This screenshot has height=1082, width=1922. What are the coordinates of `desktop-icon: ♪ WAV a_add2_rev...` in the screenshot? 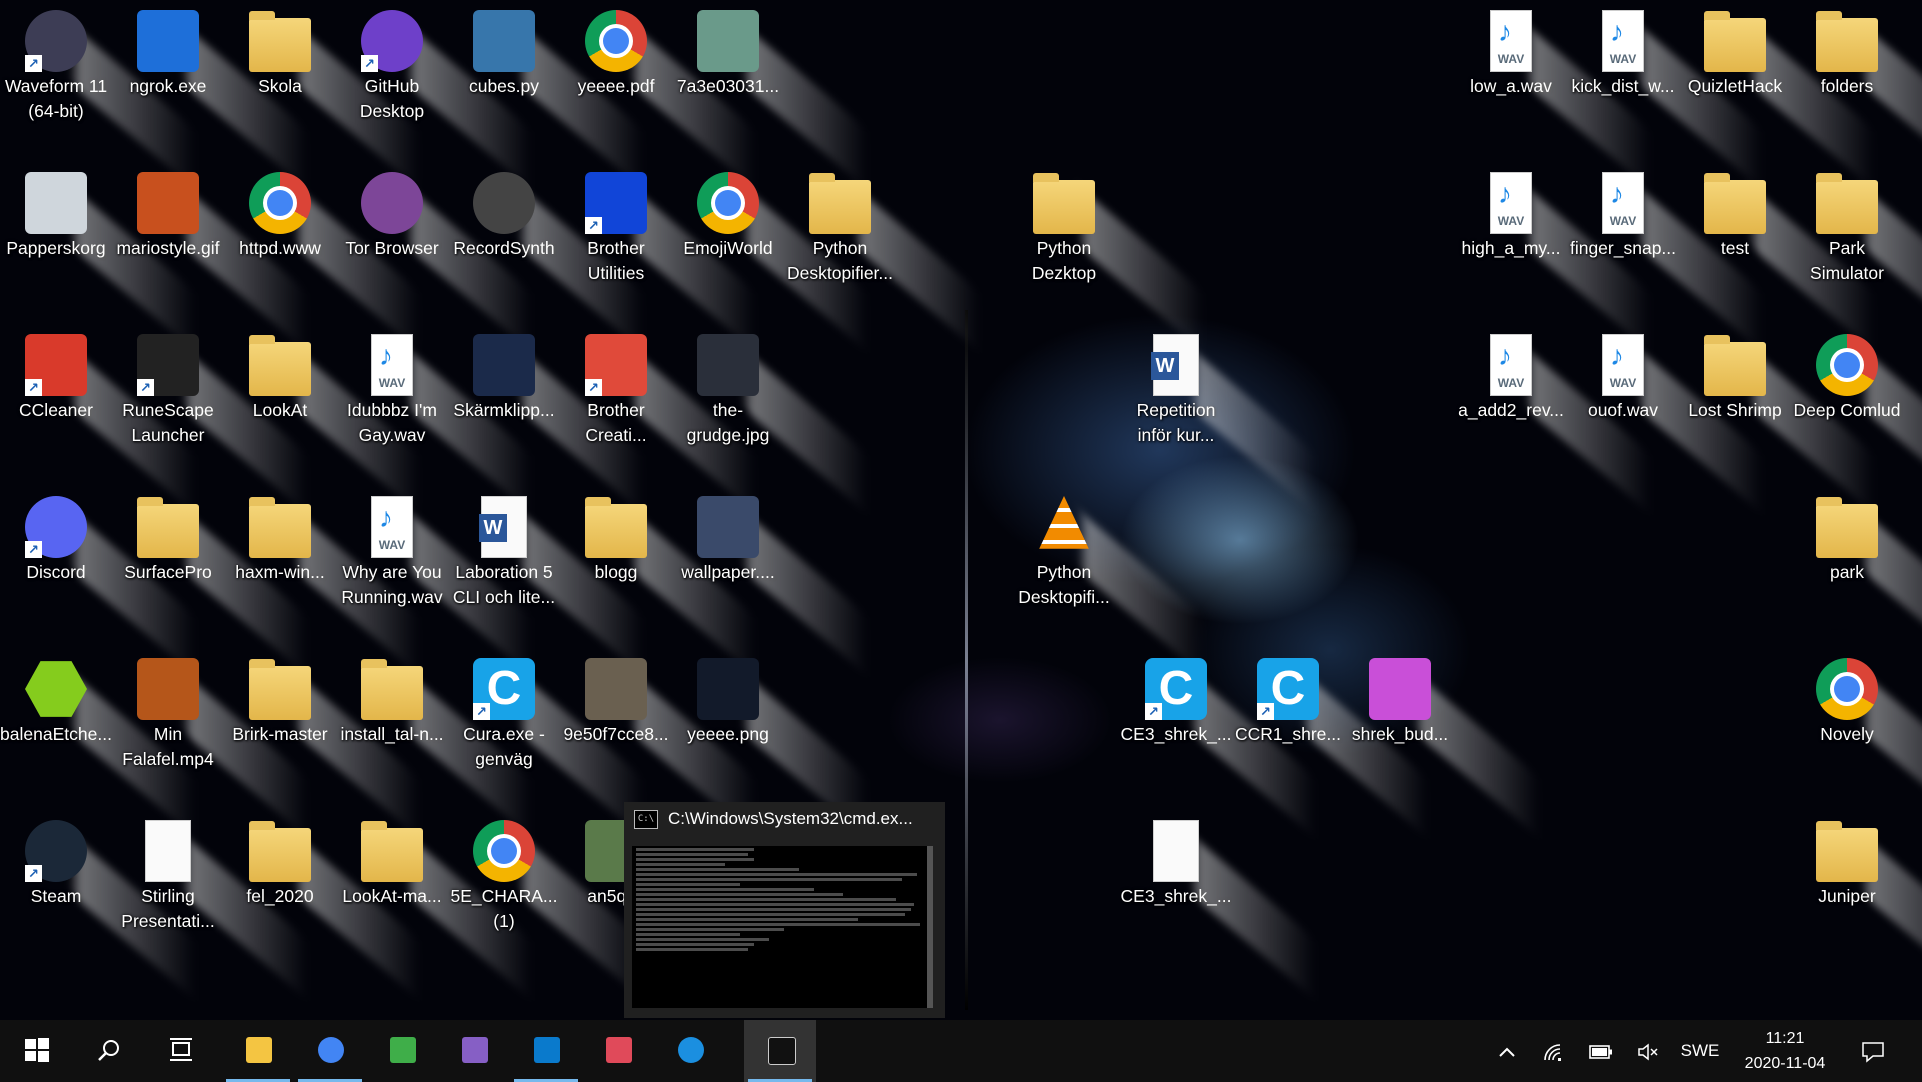 It's located at (1552, 420).